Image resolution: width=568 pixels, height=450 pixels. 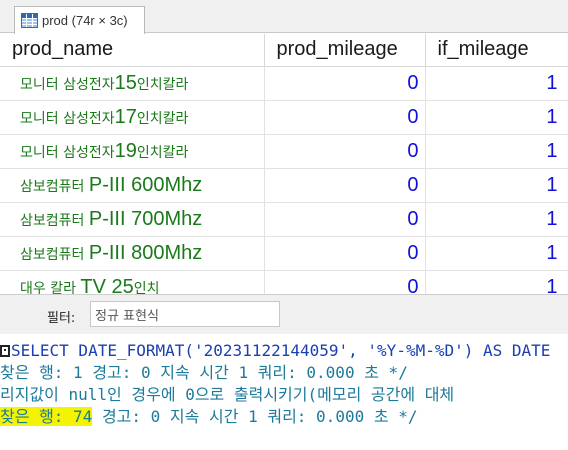 What do you see at coordinates (132, 117) in the screenshot?
I see `cell-prod-name: 모니터 삼성전자17인치칼라` at bounding box center [132, 117].